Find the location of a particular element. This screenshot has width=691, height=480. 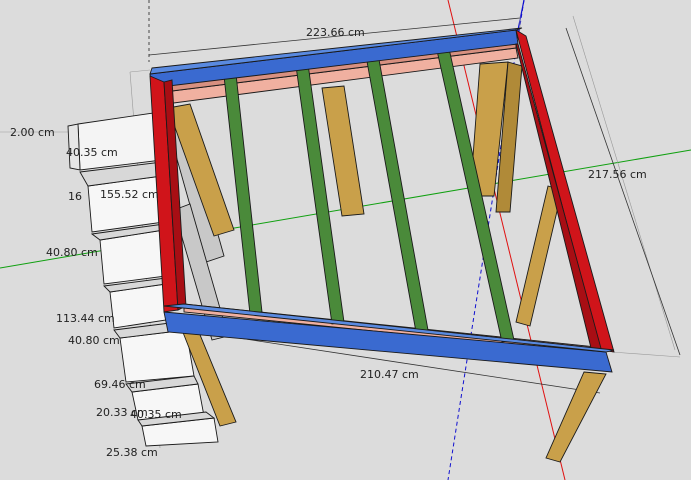

dim-stair-7: 40.80 cm is located at coordinates (94, 340).